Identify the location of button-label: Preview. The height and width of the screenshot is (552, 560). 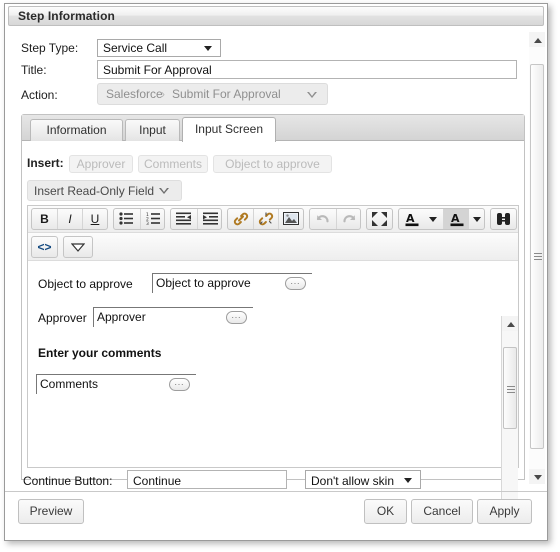
(51, 511).